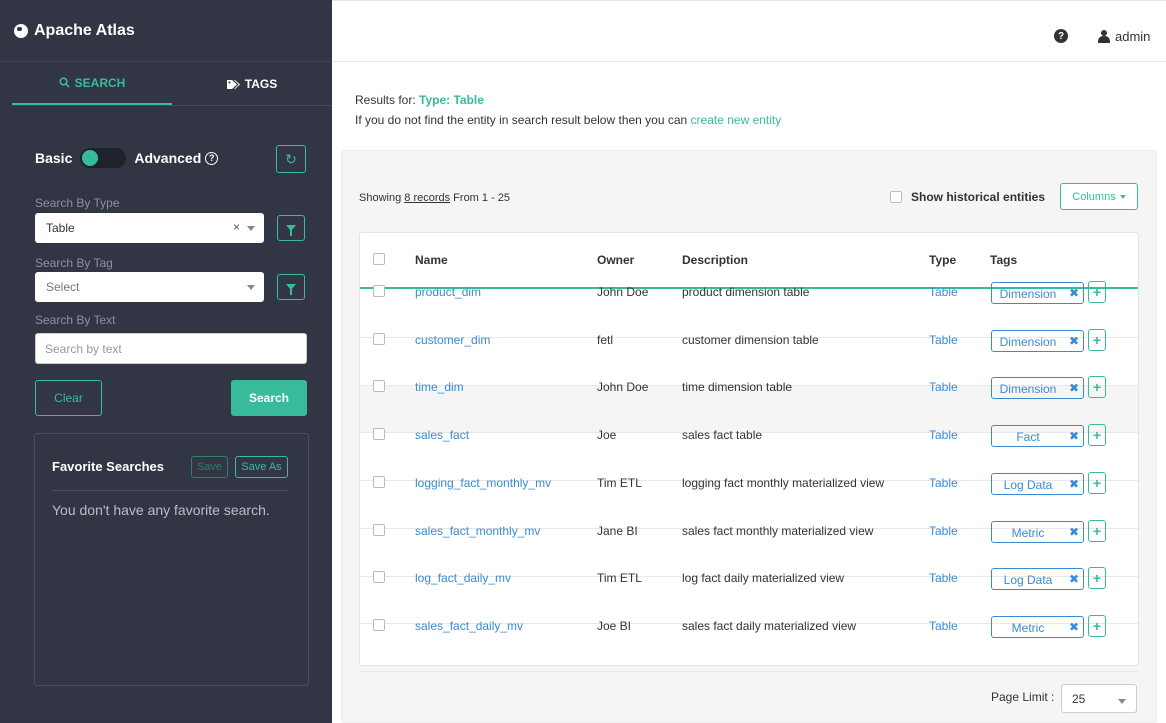 The width and height of the screenshot is (1166, 723). Describe the element at coordinates (607, 435) in the screenshot. I see `entity-owner: Joe` at that location.